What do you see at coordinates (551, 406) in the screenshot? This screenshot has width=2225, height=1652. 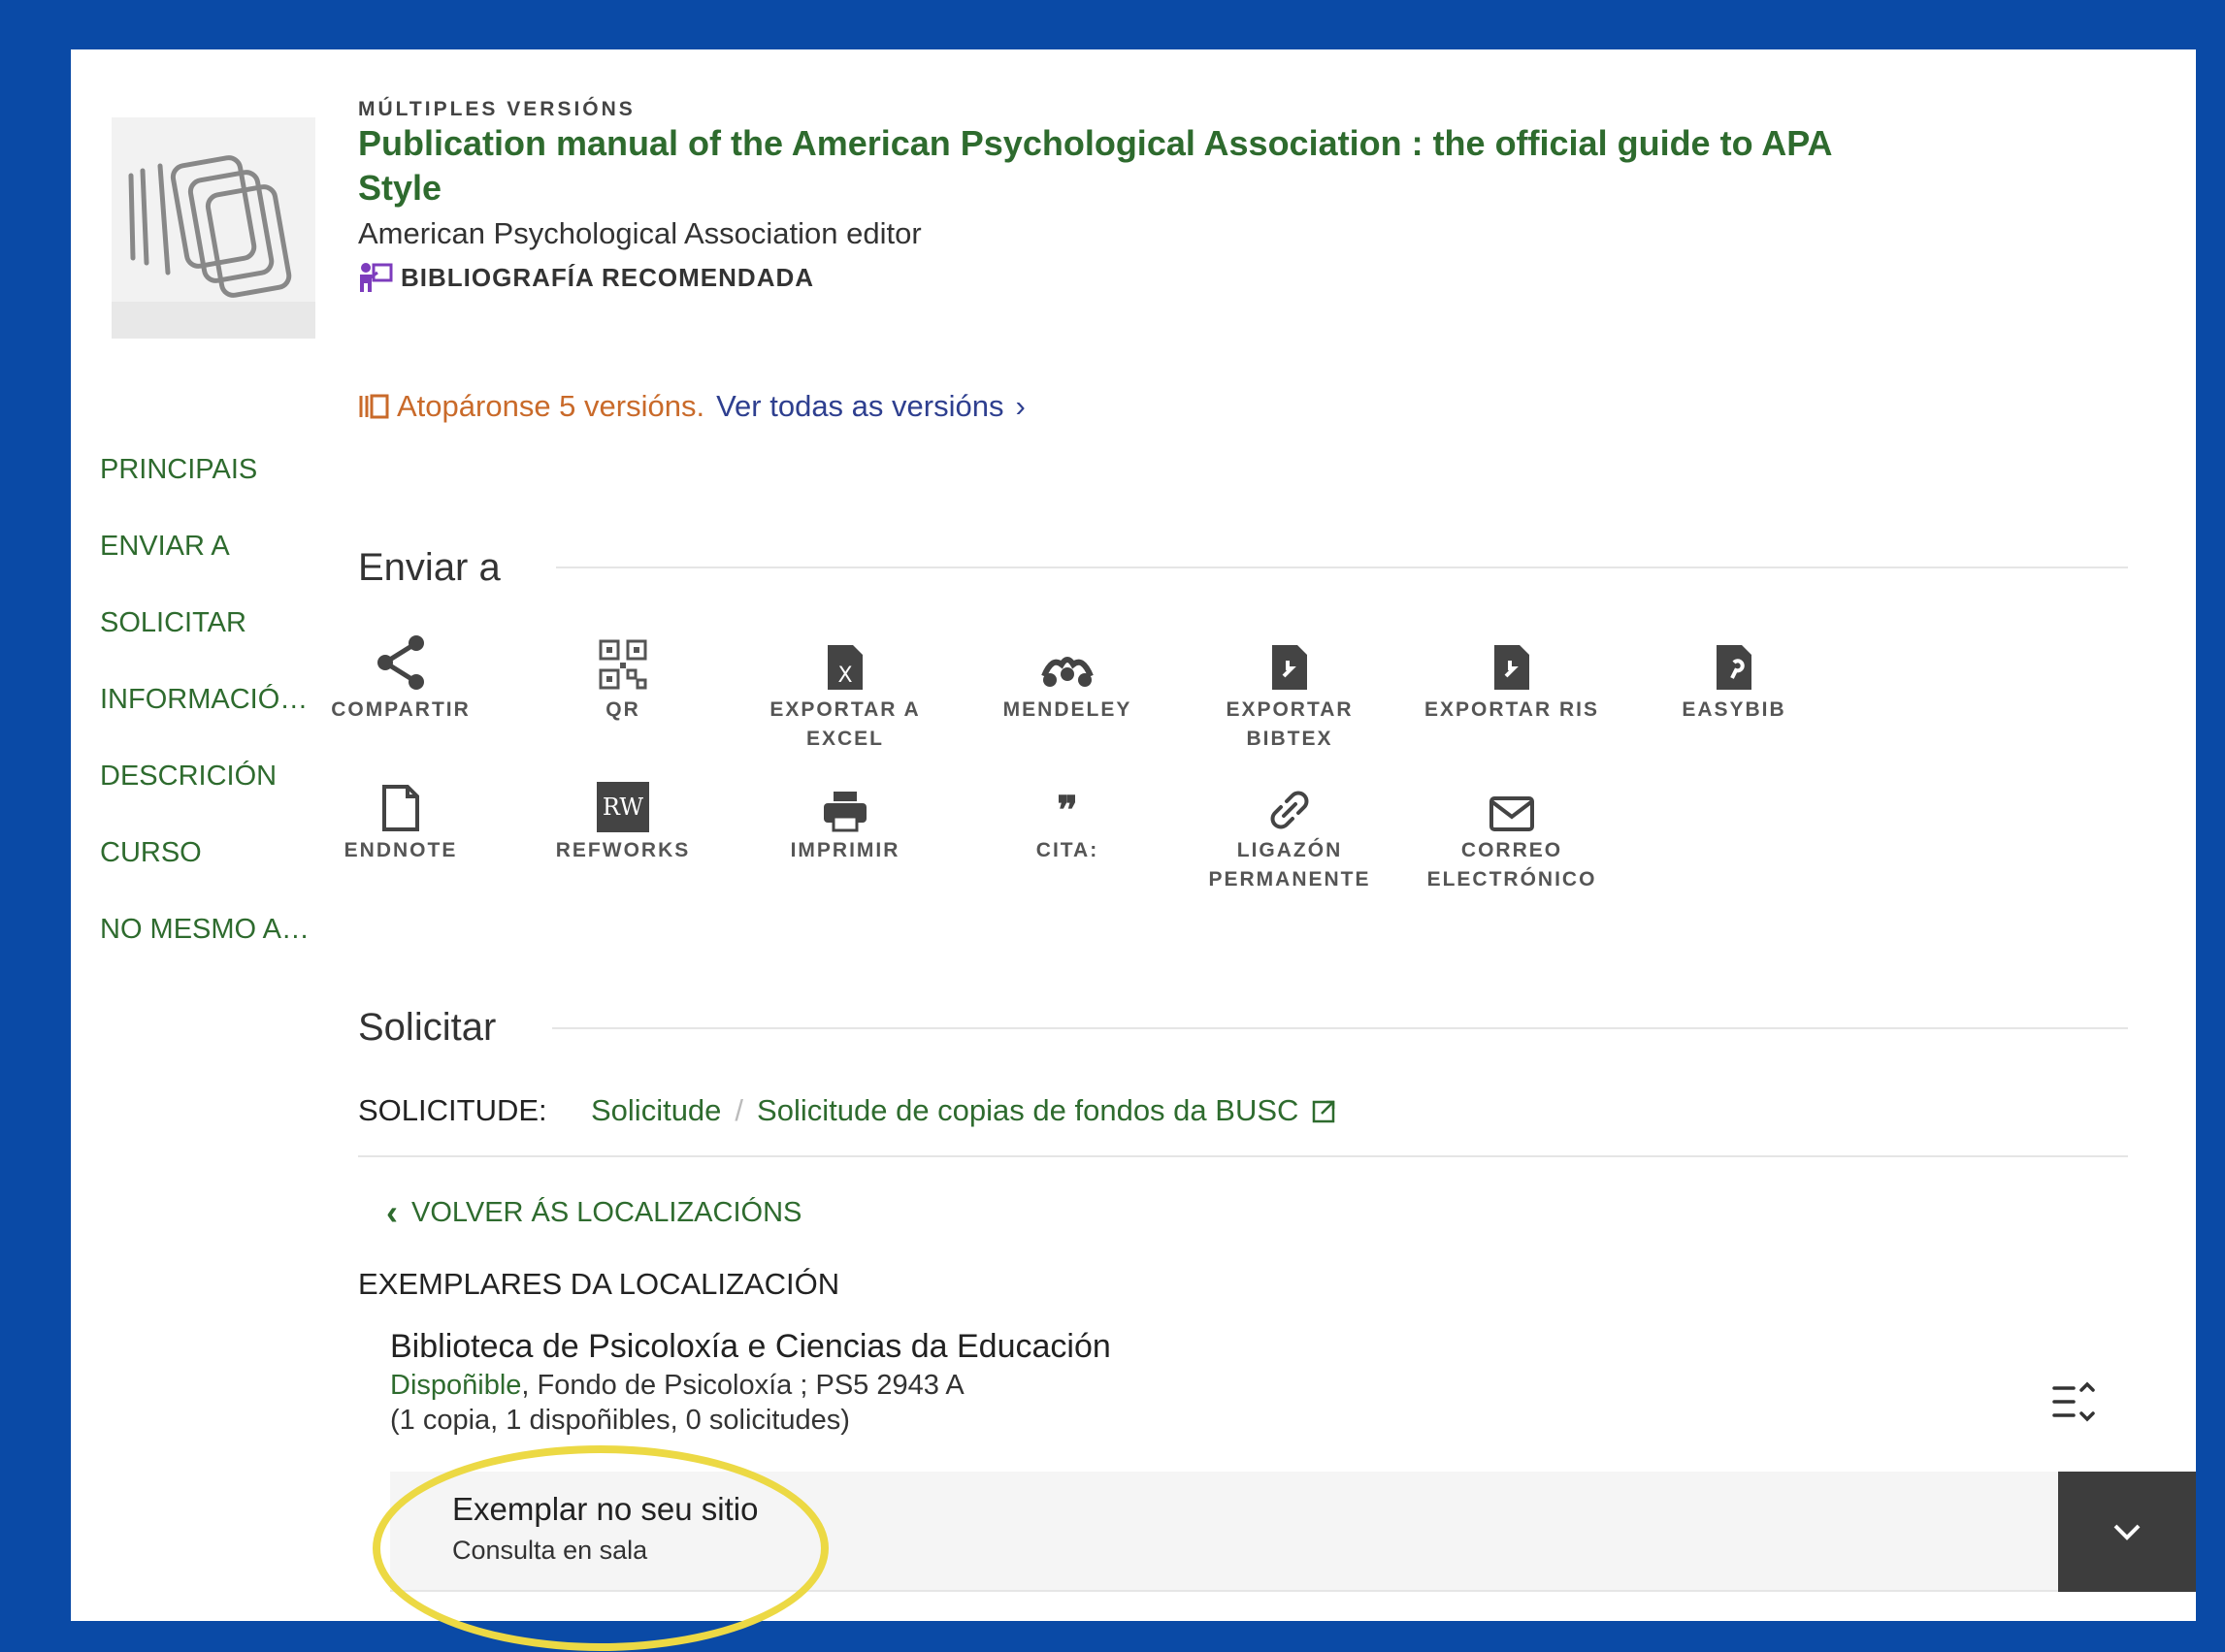 I see `versions-found-text: Atopáronse 5 versións.` at bounding box center [551, 406].